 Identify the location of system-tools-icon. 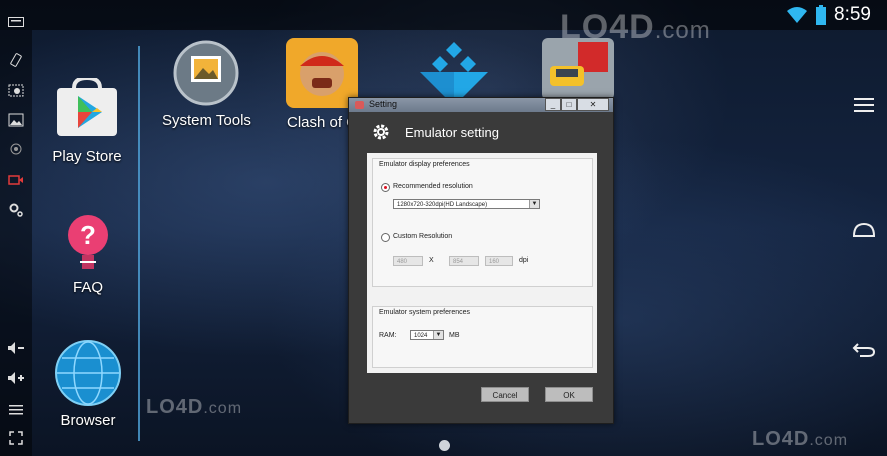
(206, 73).